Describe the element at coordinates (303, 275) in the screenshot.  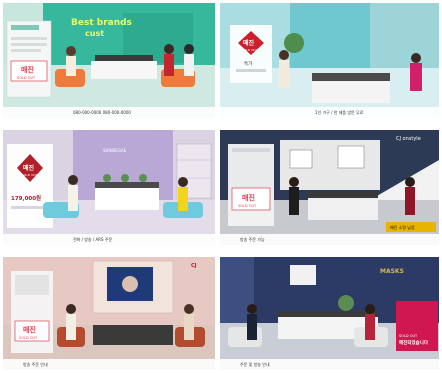
I see `wall-frame` at that location.